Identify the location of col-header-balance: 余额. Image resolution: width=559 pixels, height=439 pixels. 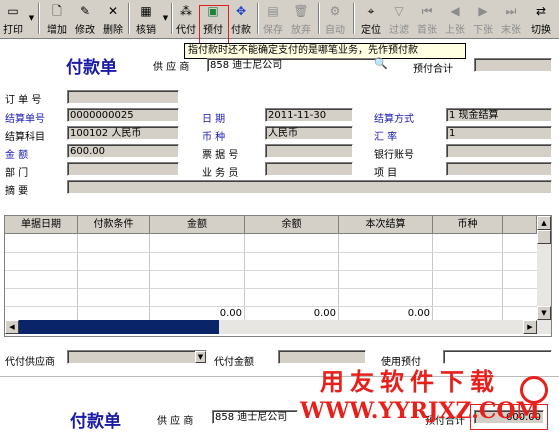
(292, 225).